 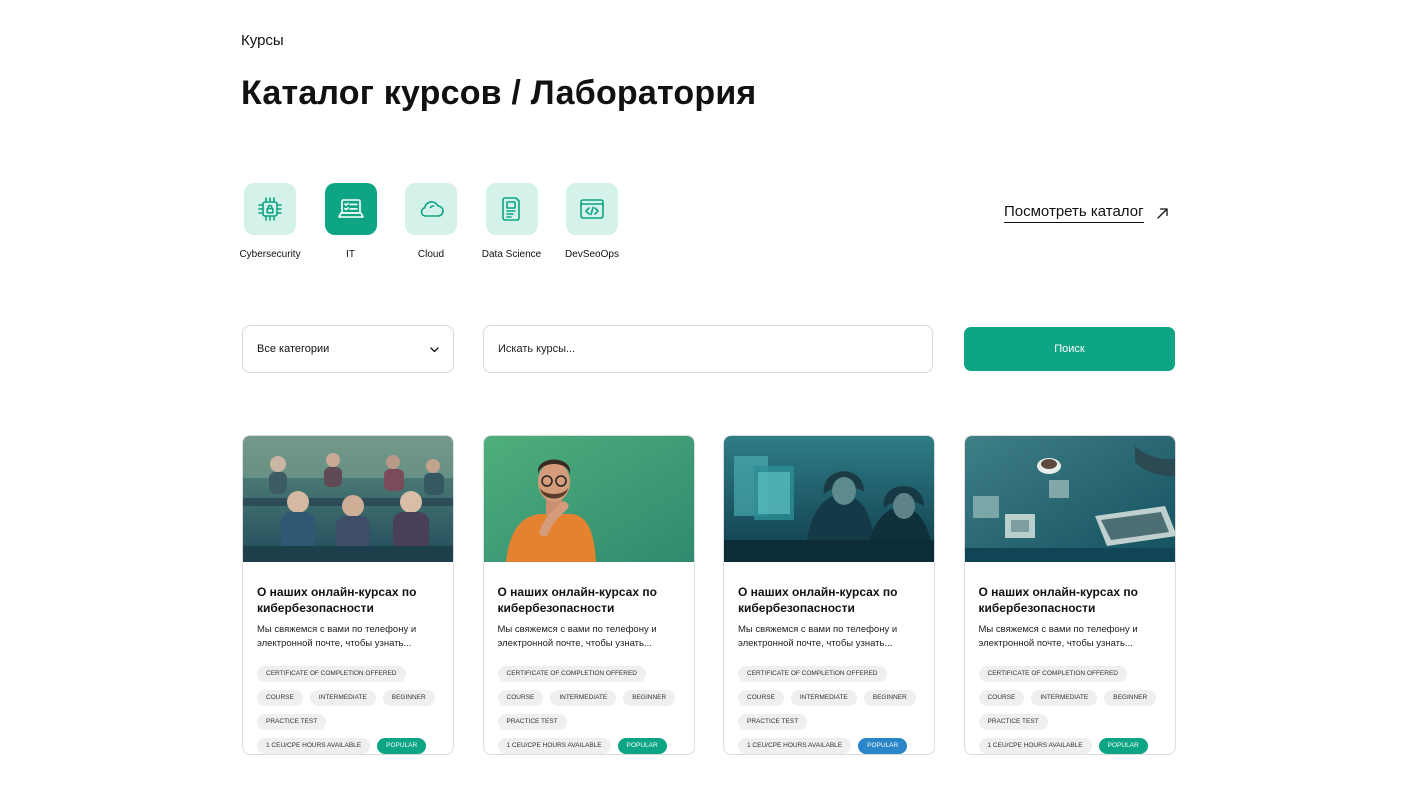 What do you see at coordinates (511, 254) in the screenshot?
I see `category-label: Data Science` at bounding box center [511, 254].